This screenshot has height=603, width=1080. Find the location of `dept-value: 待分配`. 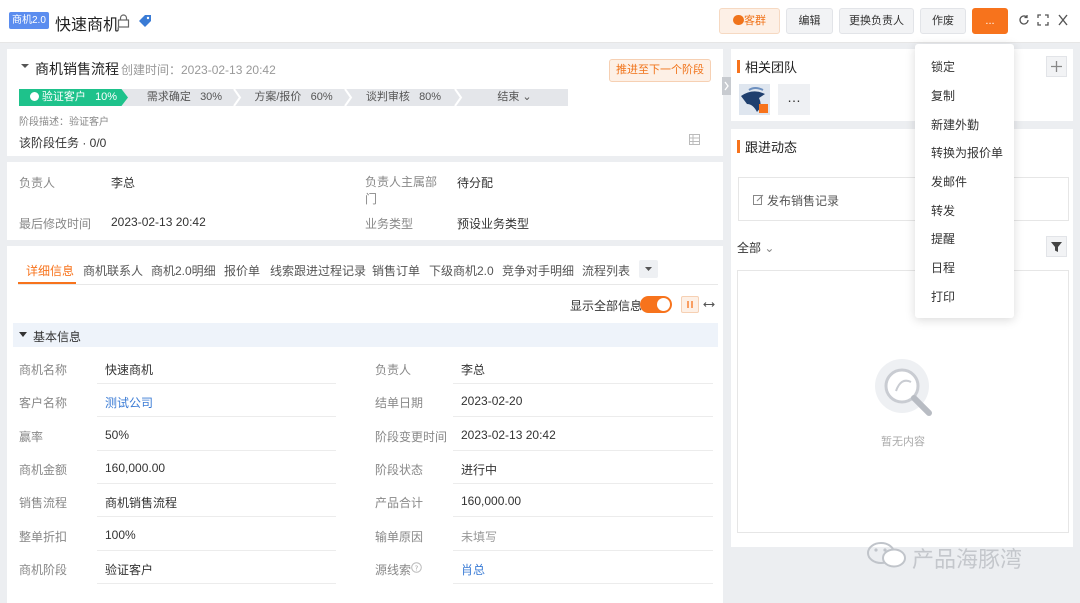

dept-value: 待分配 is located at coordinates (475, 183).